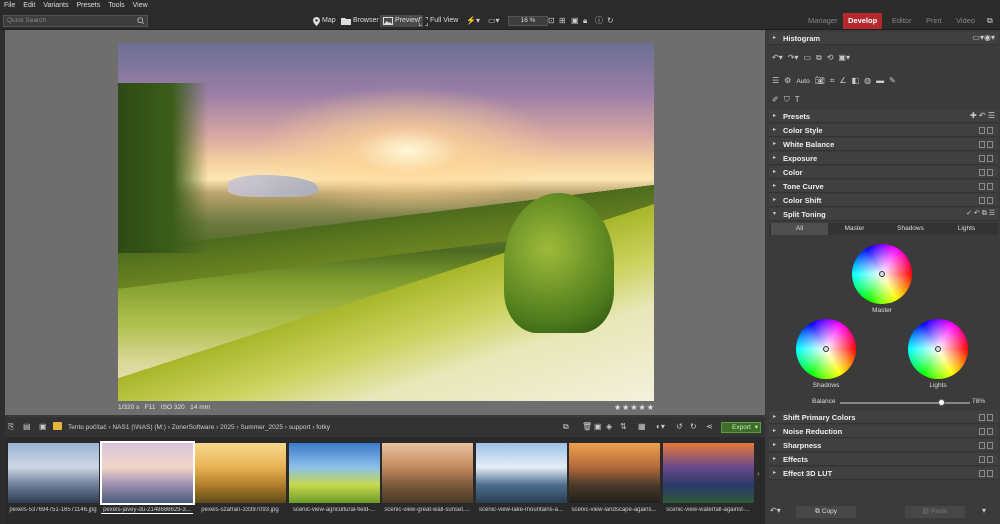  What do you see at coordinates (856, 81) in the screenshot?
I see `gradient-icon: ◧` at bounding box center [856, 81].